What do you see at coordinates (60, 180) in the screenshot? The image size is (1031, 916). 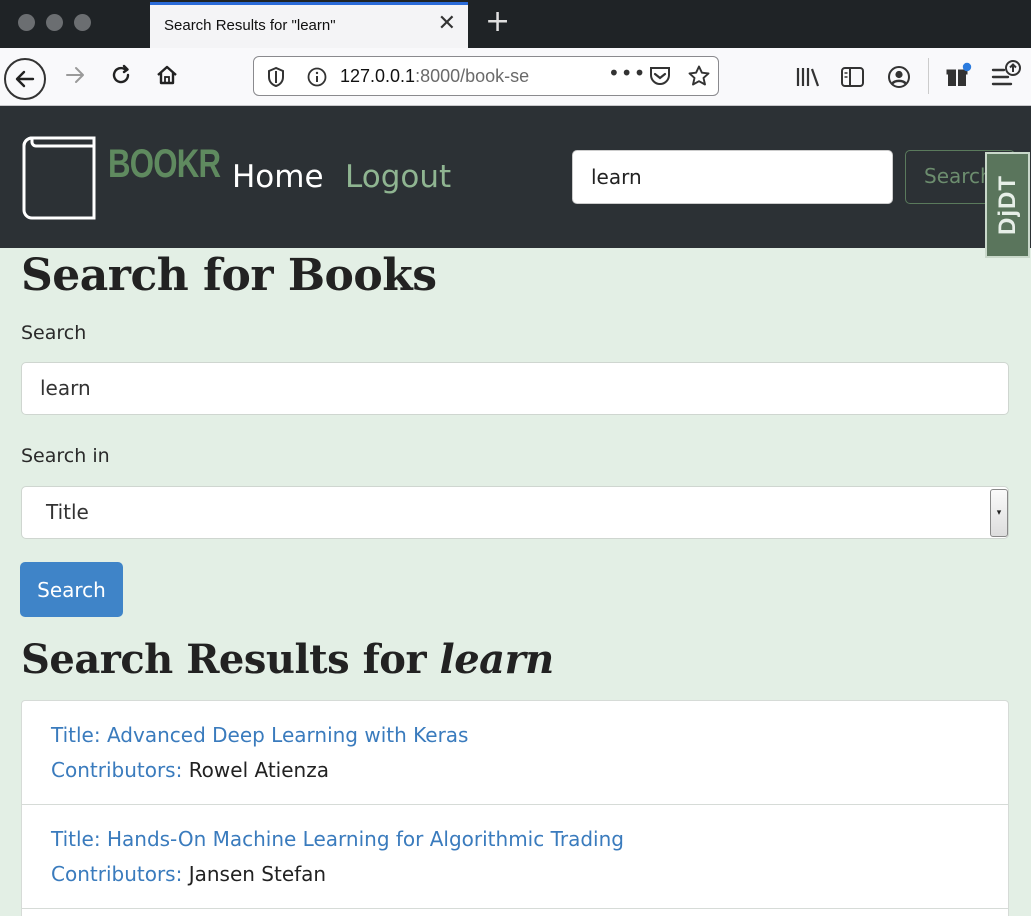 I see `book-logo-icon` at bounding box center [60, 180].